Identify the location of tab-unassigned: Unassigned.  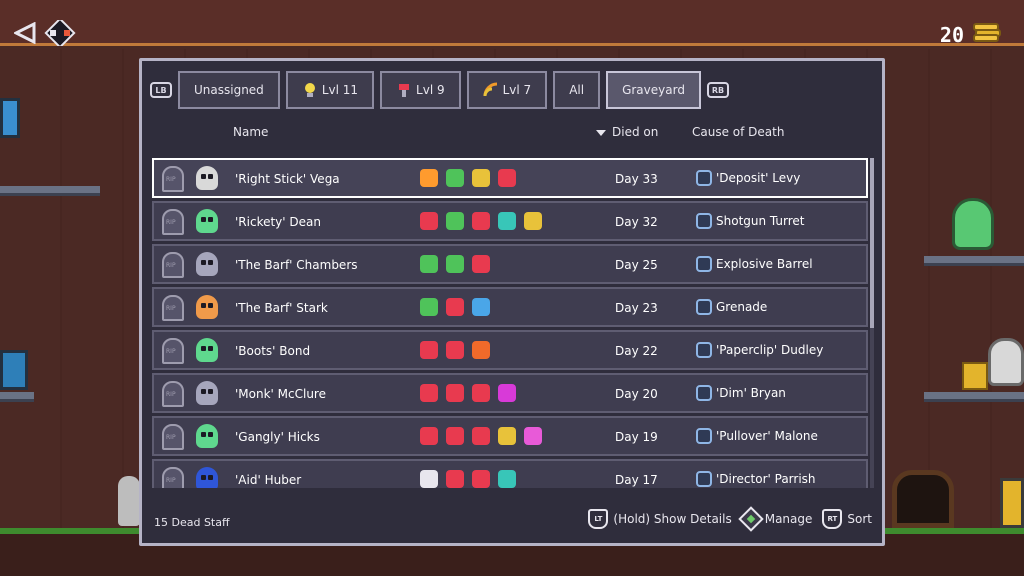
(229, 90).